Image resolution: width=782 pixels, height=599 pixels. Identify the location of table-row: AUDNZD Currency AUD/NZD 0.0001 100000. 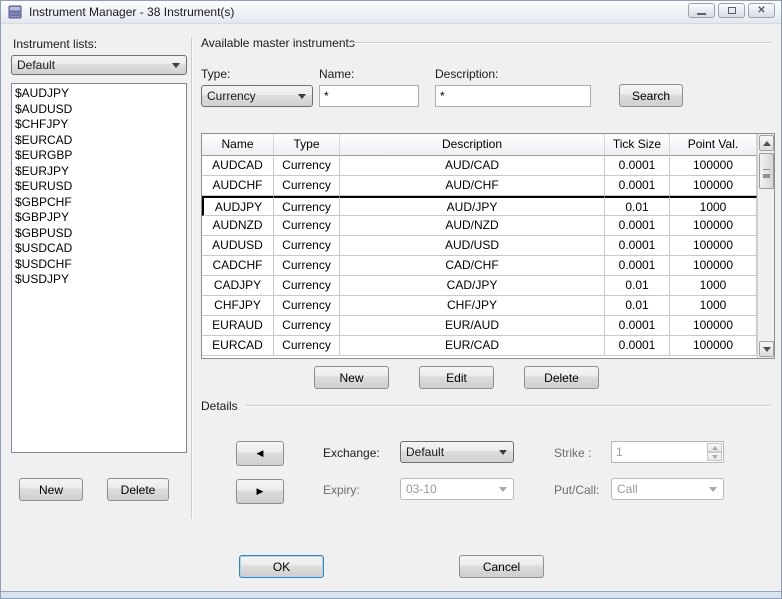
(488, 226).